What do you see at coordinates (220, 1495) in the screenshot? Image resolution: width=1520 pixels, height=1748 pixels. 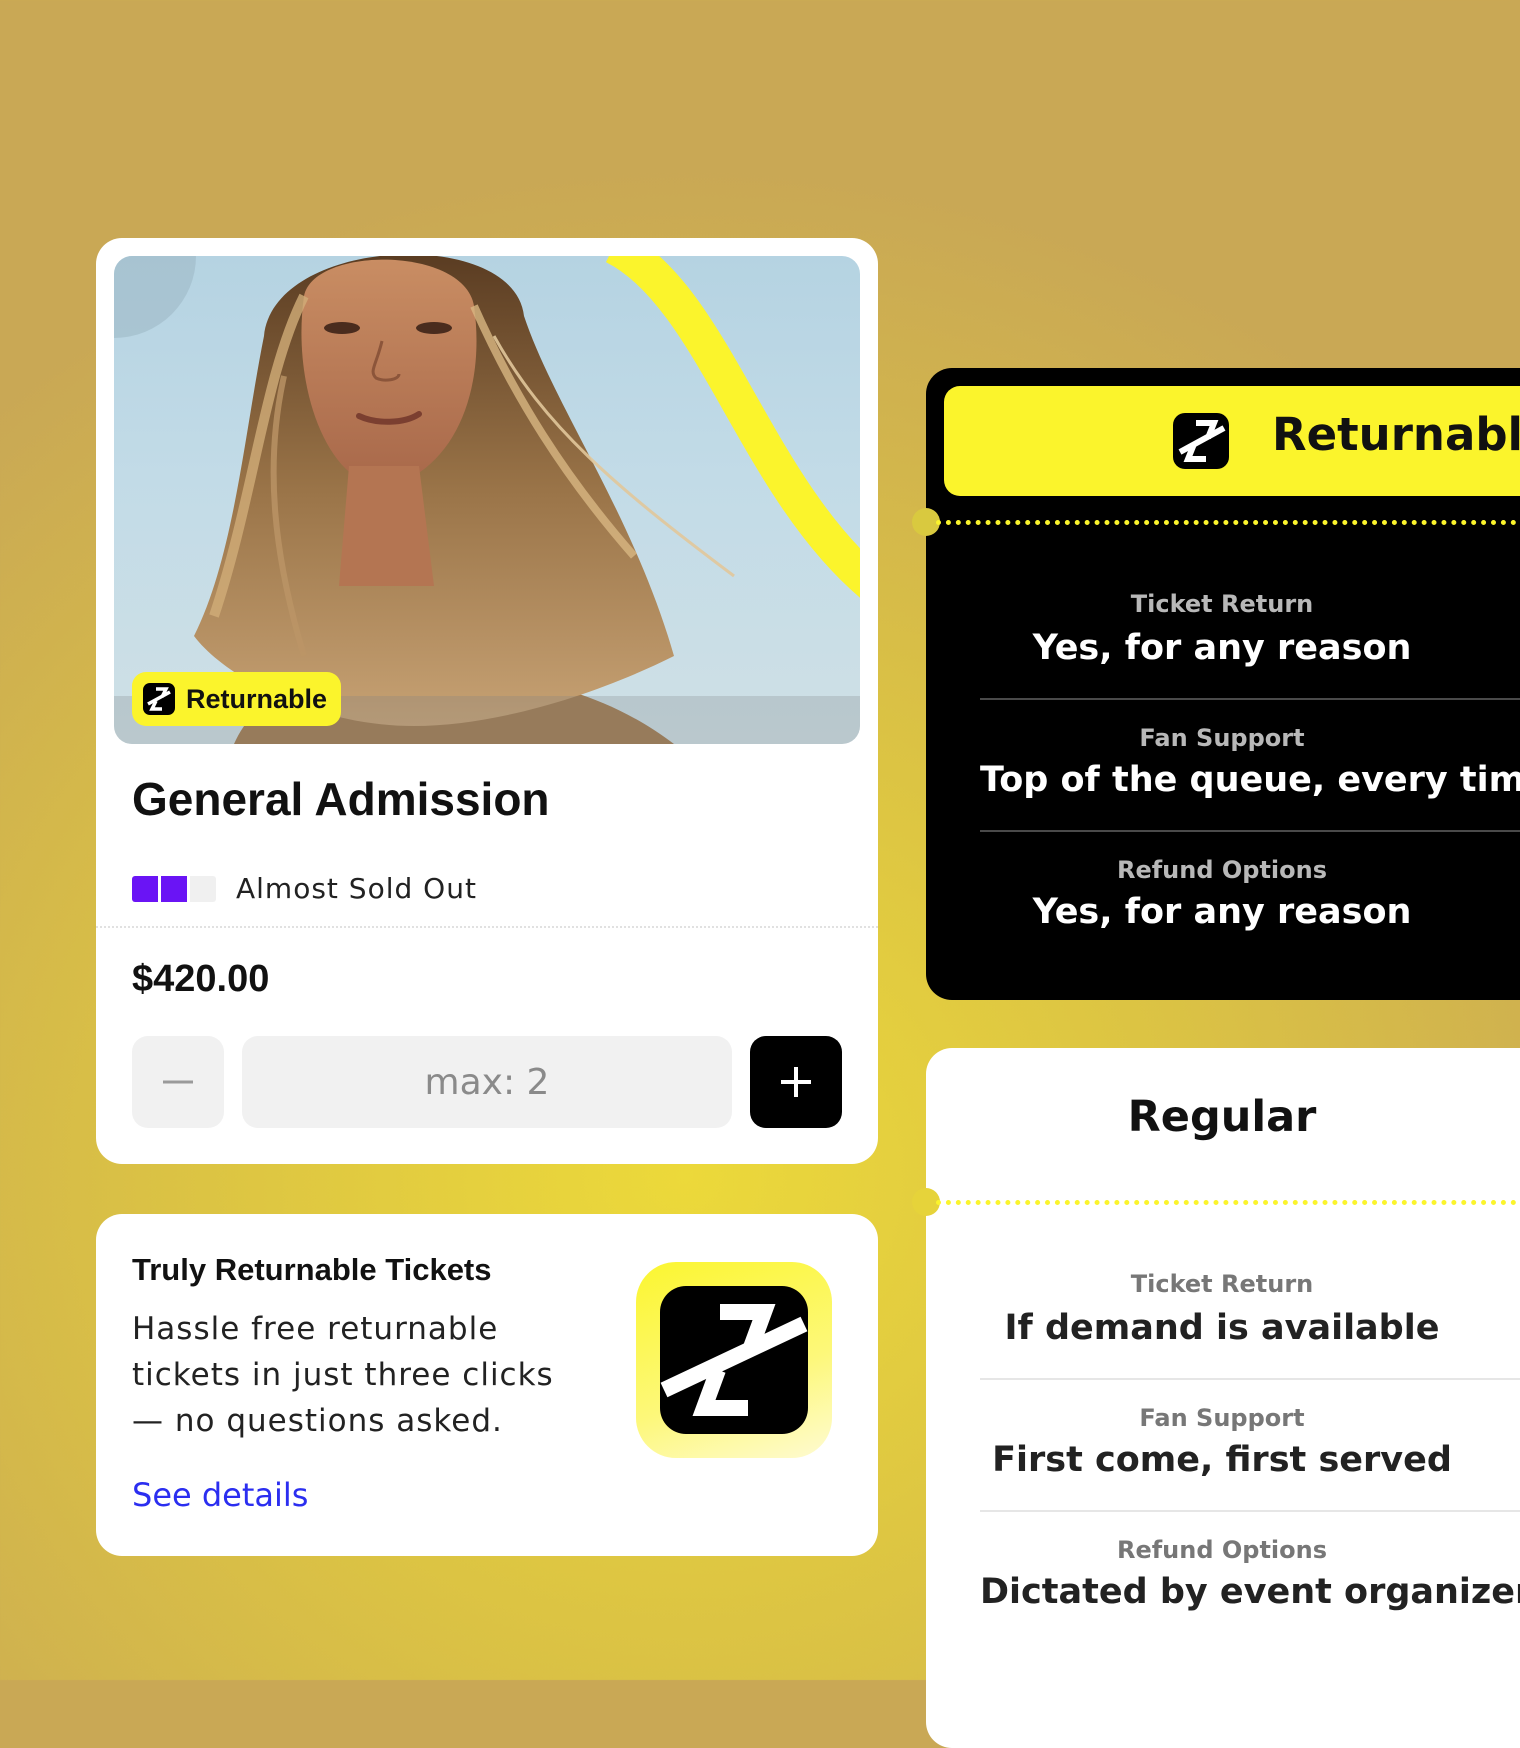 I see `see-details-link: See details` at bounding box center [220, 1495].